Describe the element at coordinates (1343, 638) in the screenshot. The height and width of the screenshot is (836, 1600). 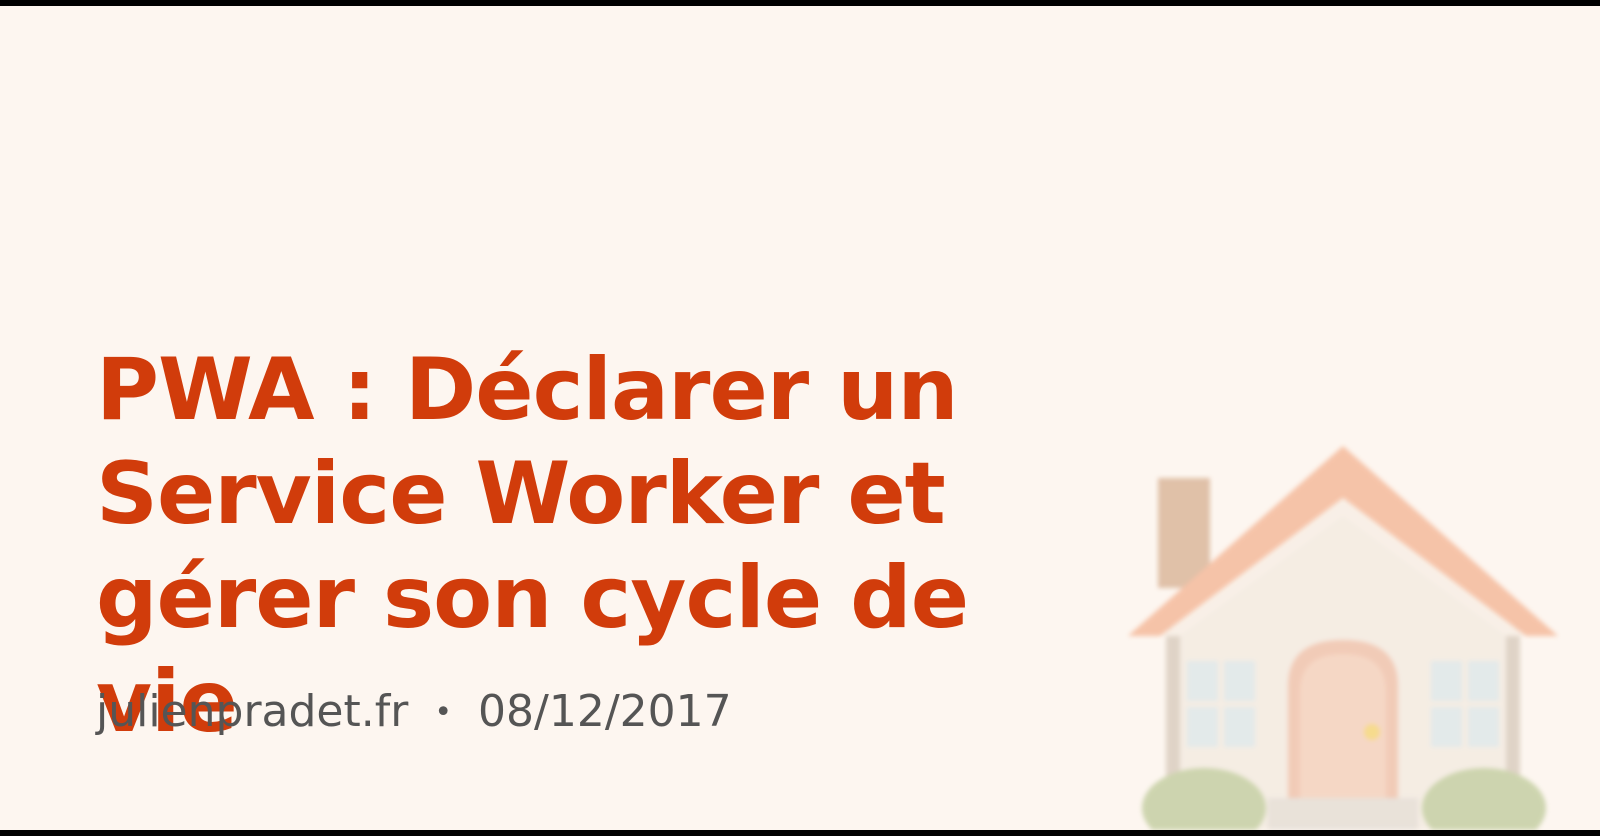
I see `house-icon` at that location.